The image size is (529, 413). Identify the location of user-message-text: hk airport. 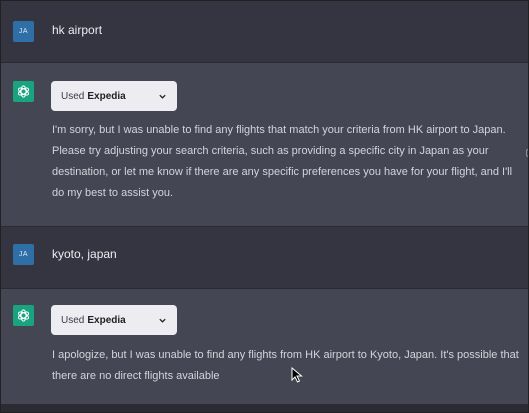
(77, 30).